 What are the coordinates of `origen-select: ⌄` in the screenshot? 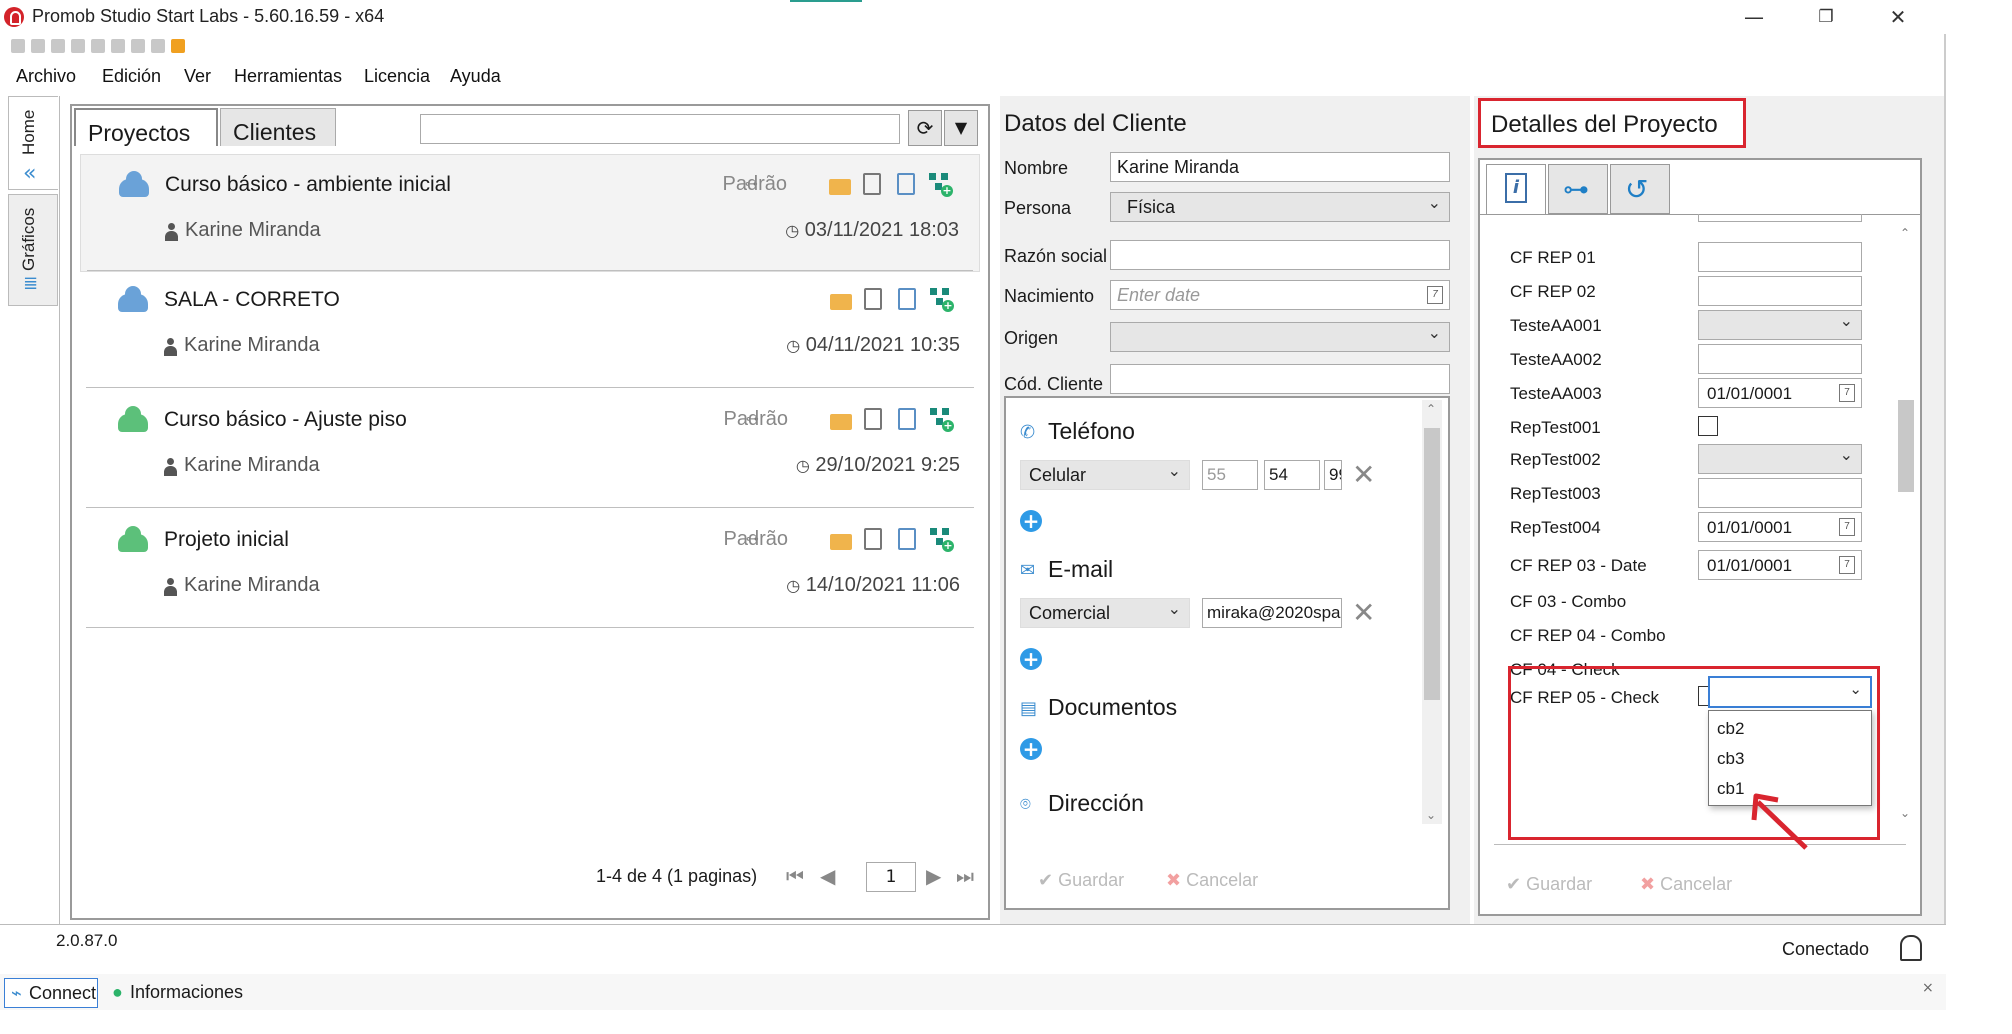 It's located at (1280, 337).